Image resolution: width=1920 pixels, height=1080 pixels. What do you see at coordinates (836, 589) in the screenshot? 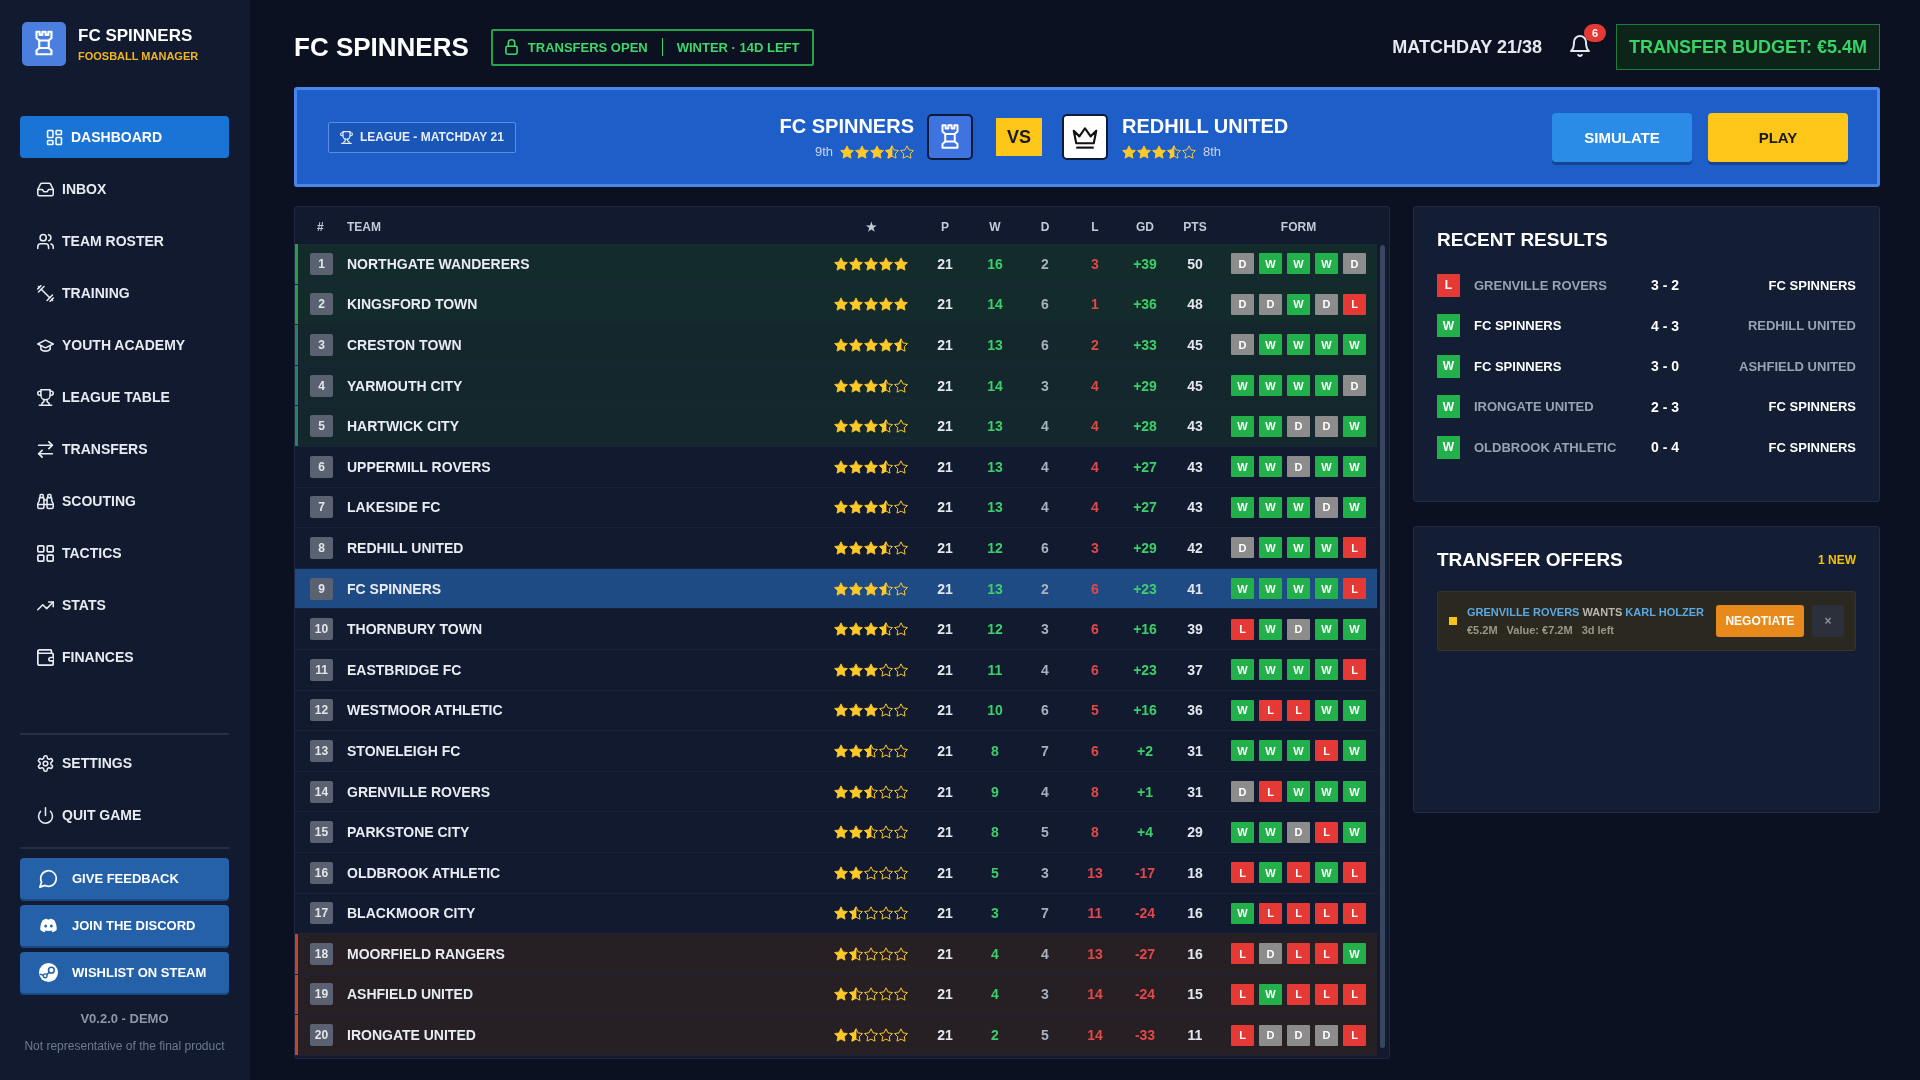
I see `table-row: 9 FC SPINNERS 21 13 2 6 +23 41 W W W W L` at bounding box center [836, 589].